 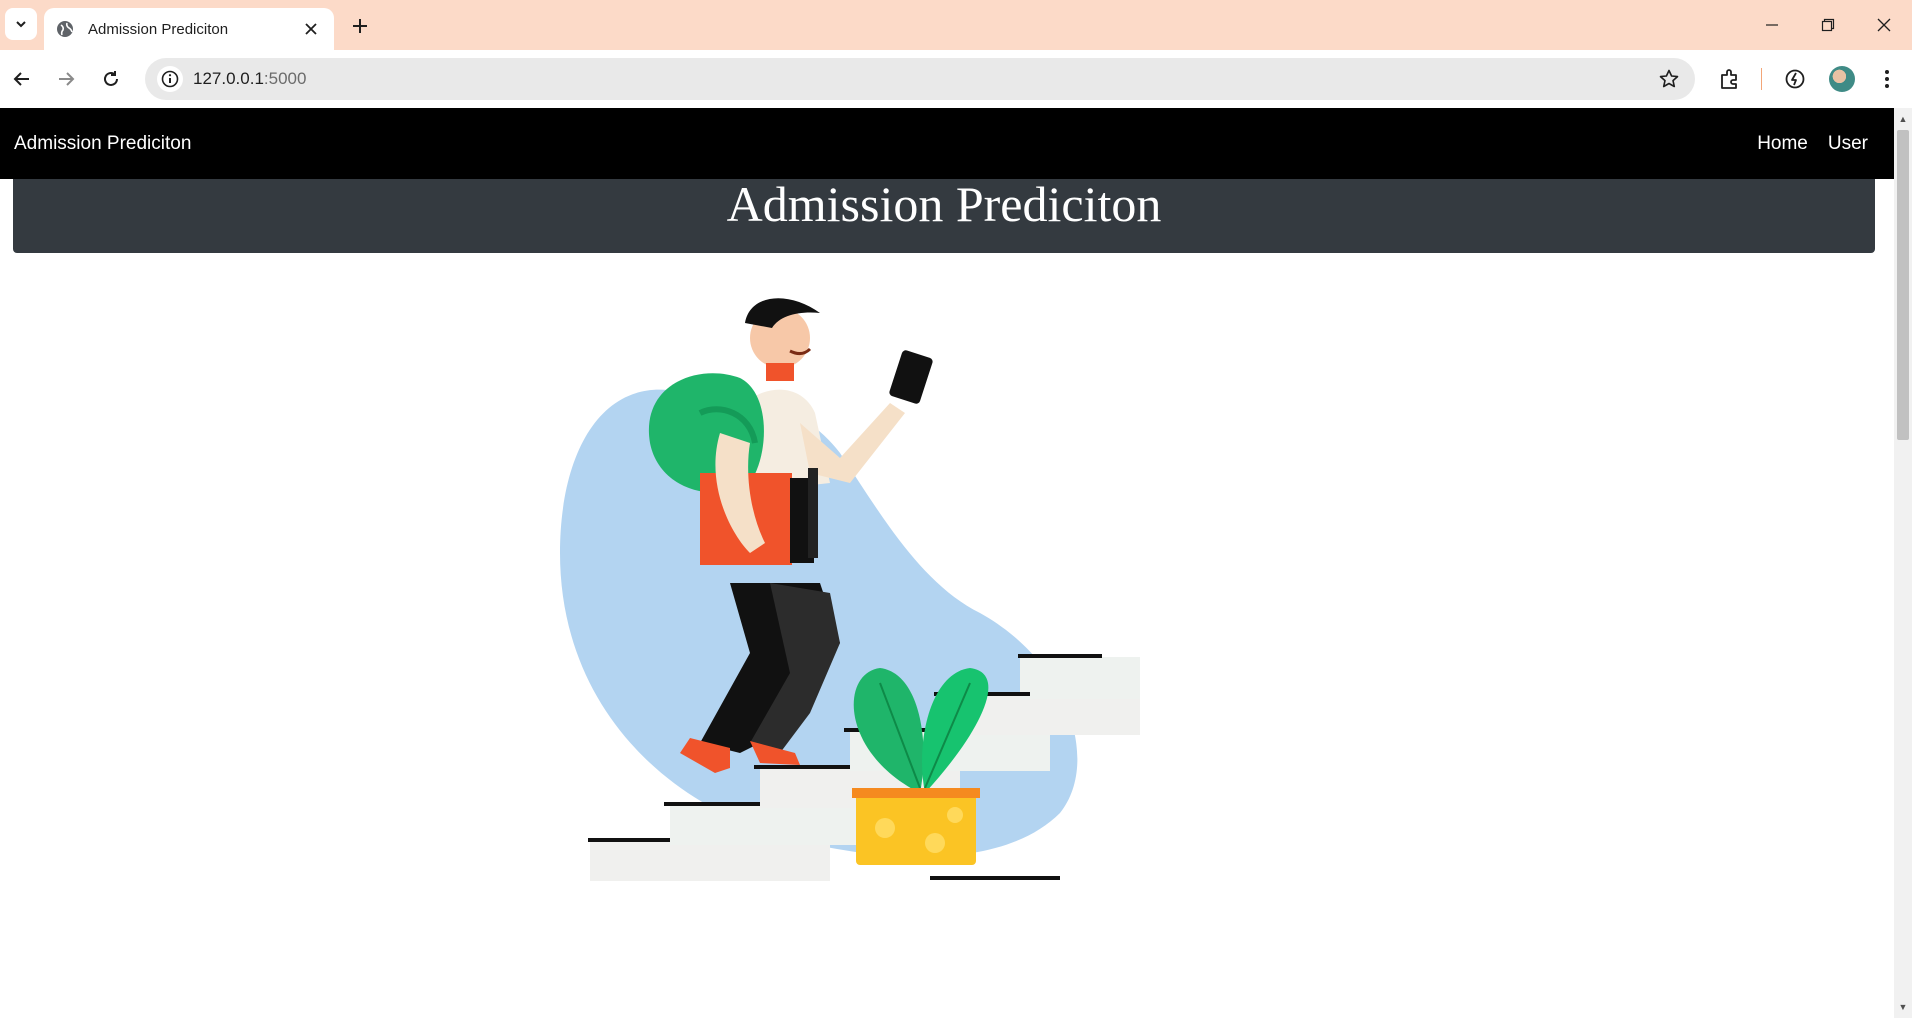 What do you see at coordinates (1842, 79) in the screenshot?
I see `profile-avatar` at bounding box center [1842, 79].